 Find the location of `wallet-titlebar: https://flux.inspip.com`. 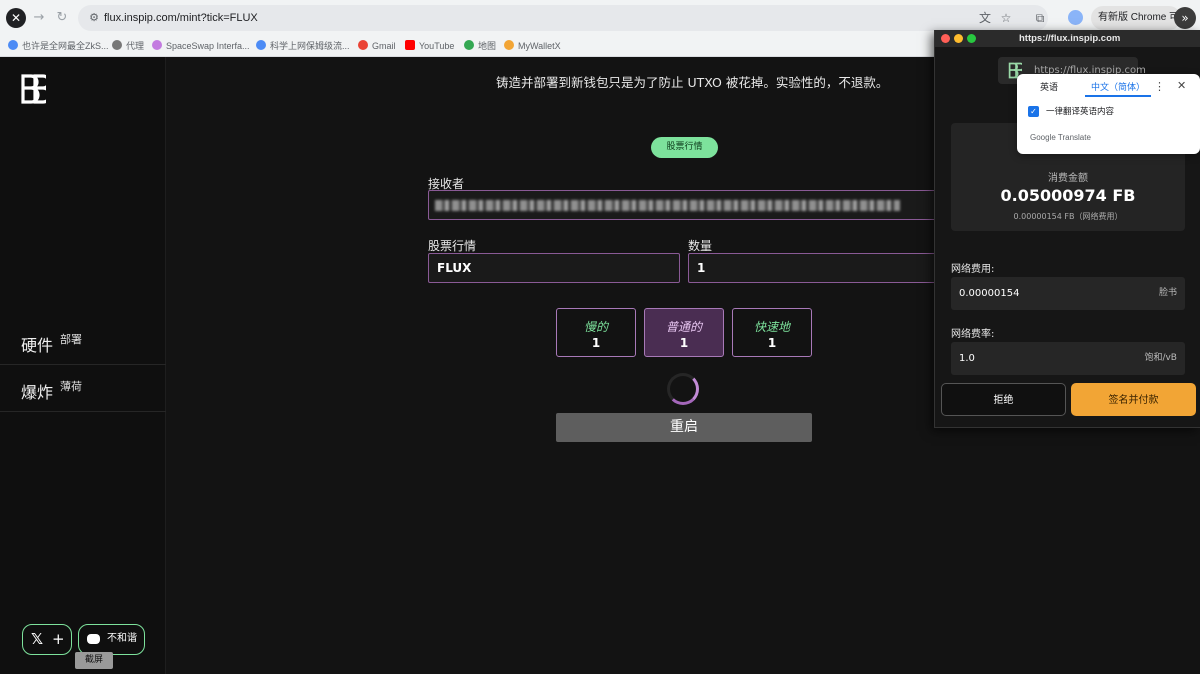

wallet-titlebar: https://flux.inspip.com is located at coordinates (1067, 38).